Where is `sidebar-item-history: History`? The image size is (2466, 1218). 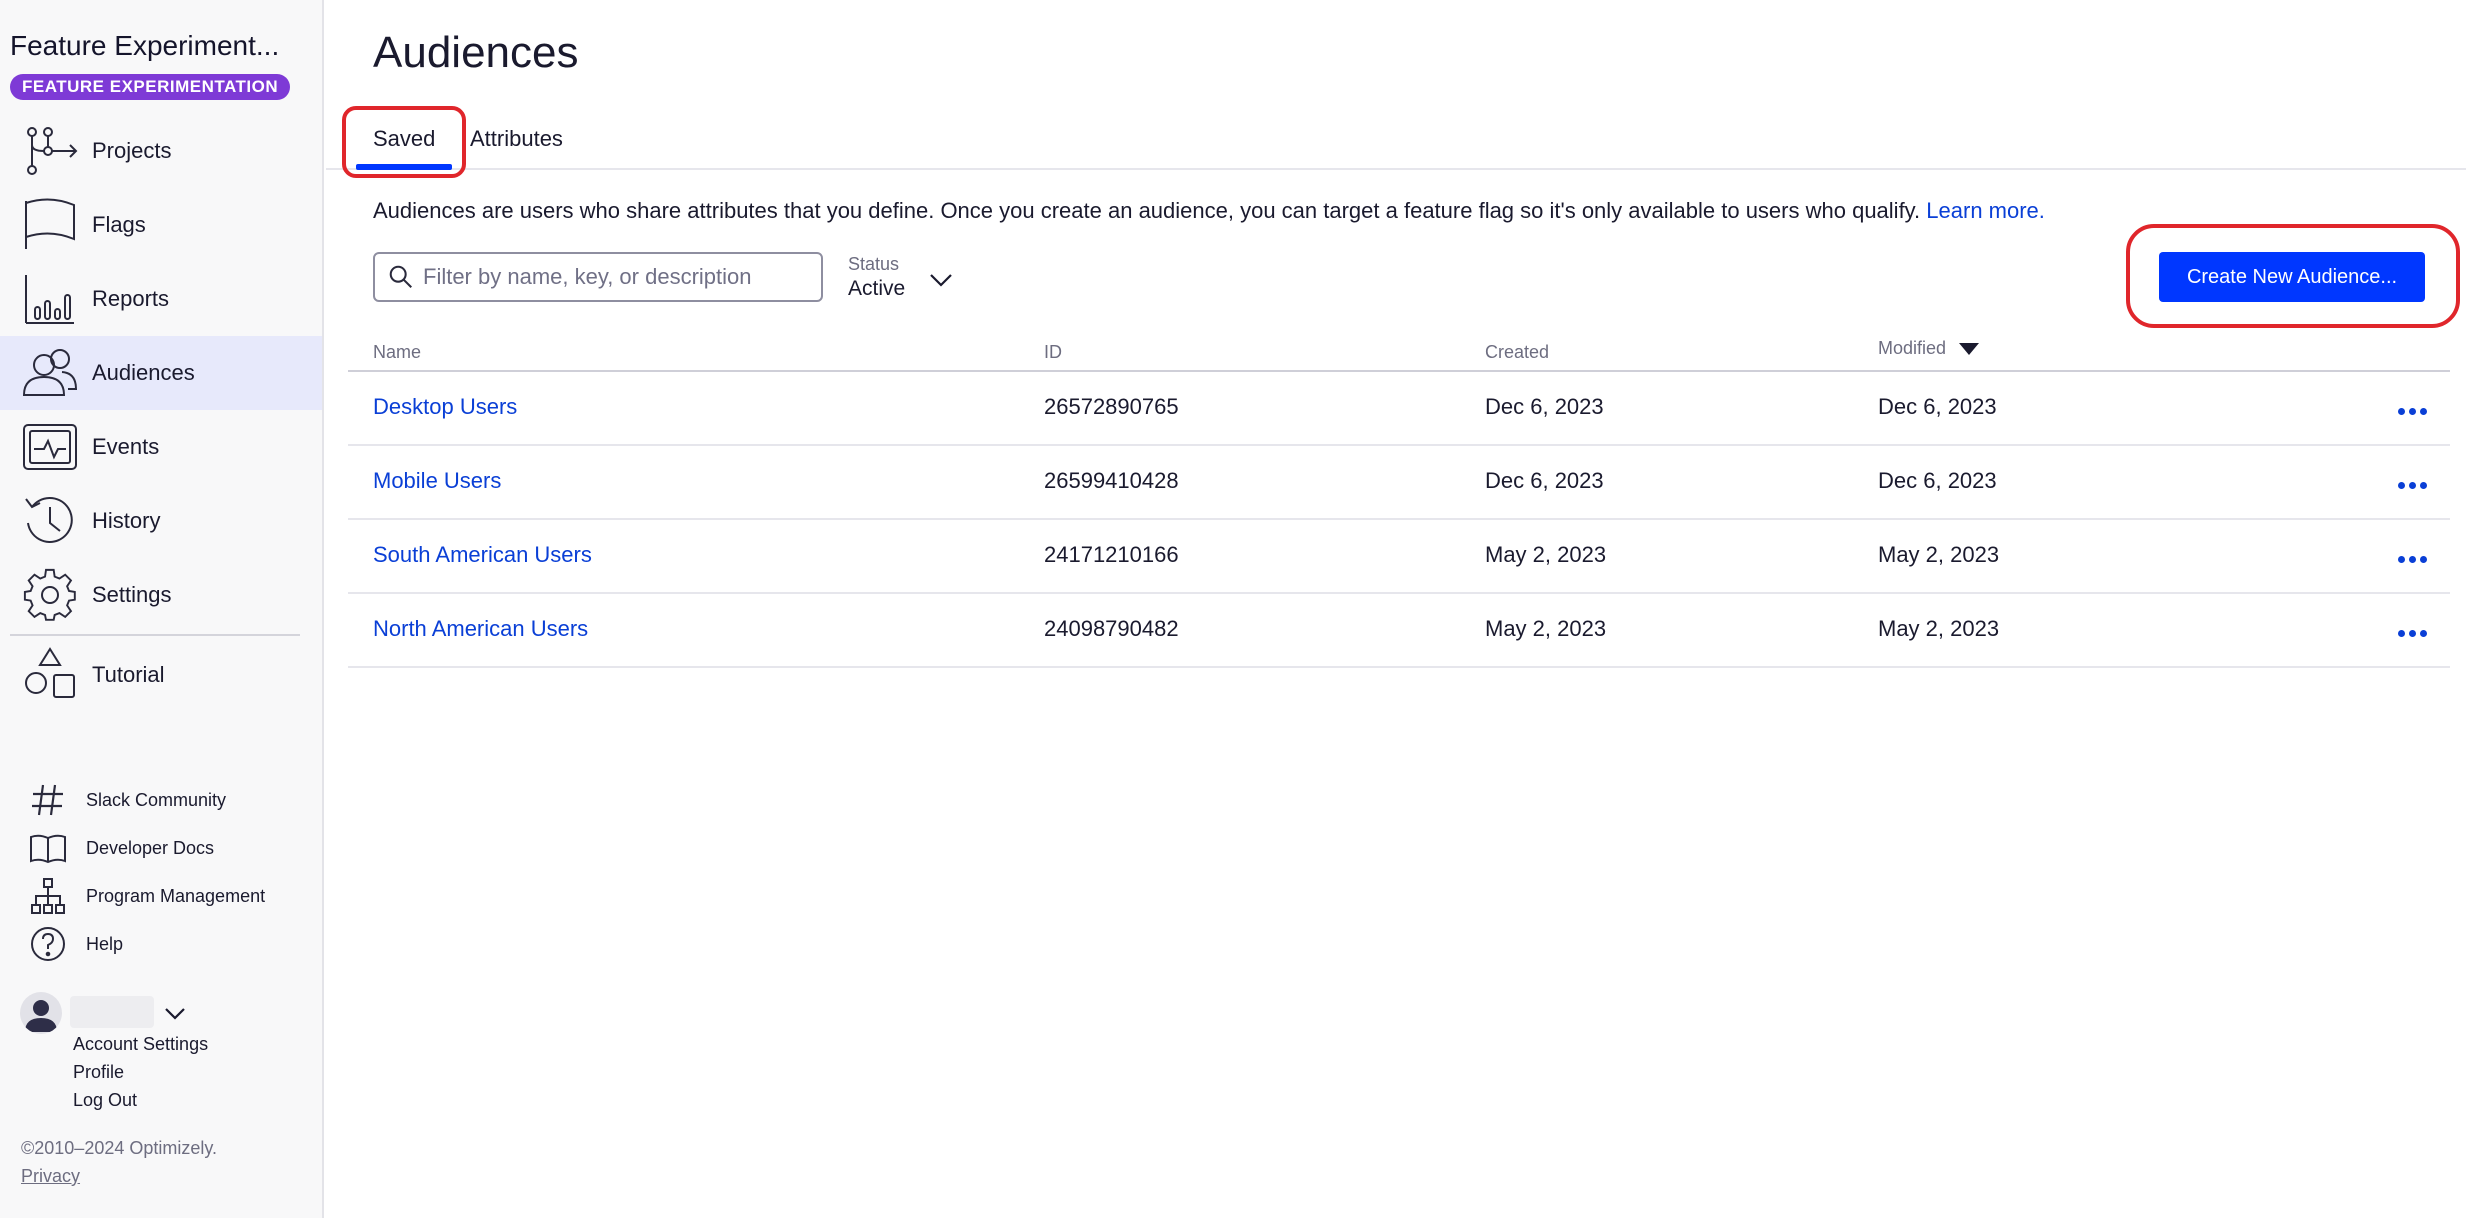 sidebar-item-history: History is located at coordinates (161, 521).